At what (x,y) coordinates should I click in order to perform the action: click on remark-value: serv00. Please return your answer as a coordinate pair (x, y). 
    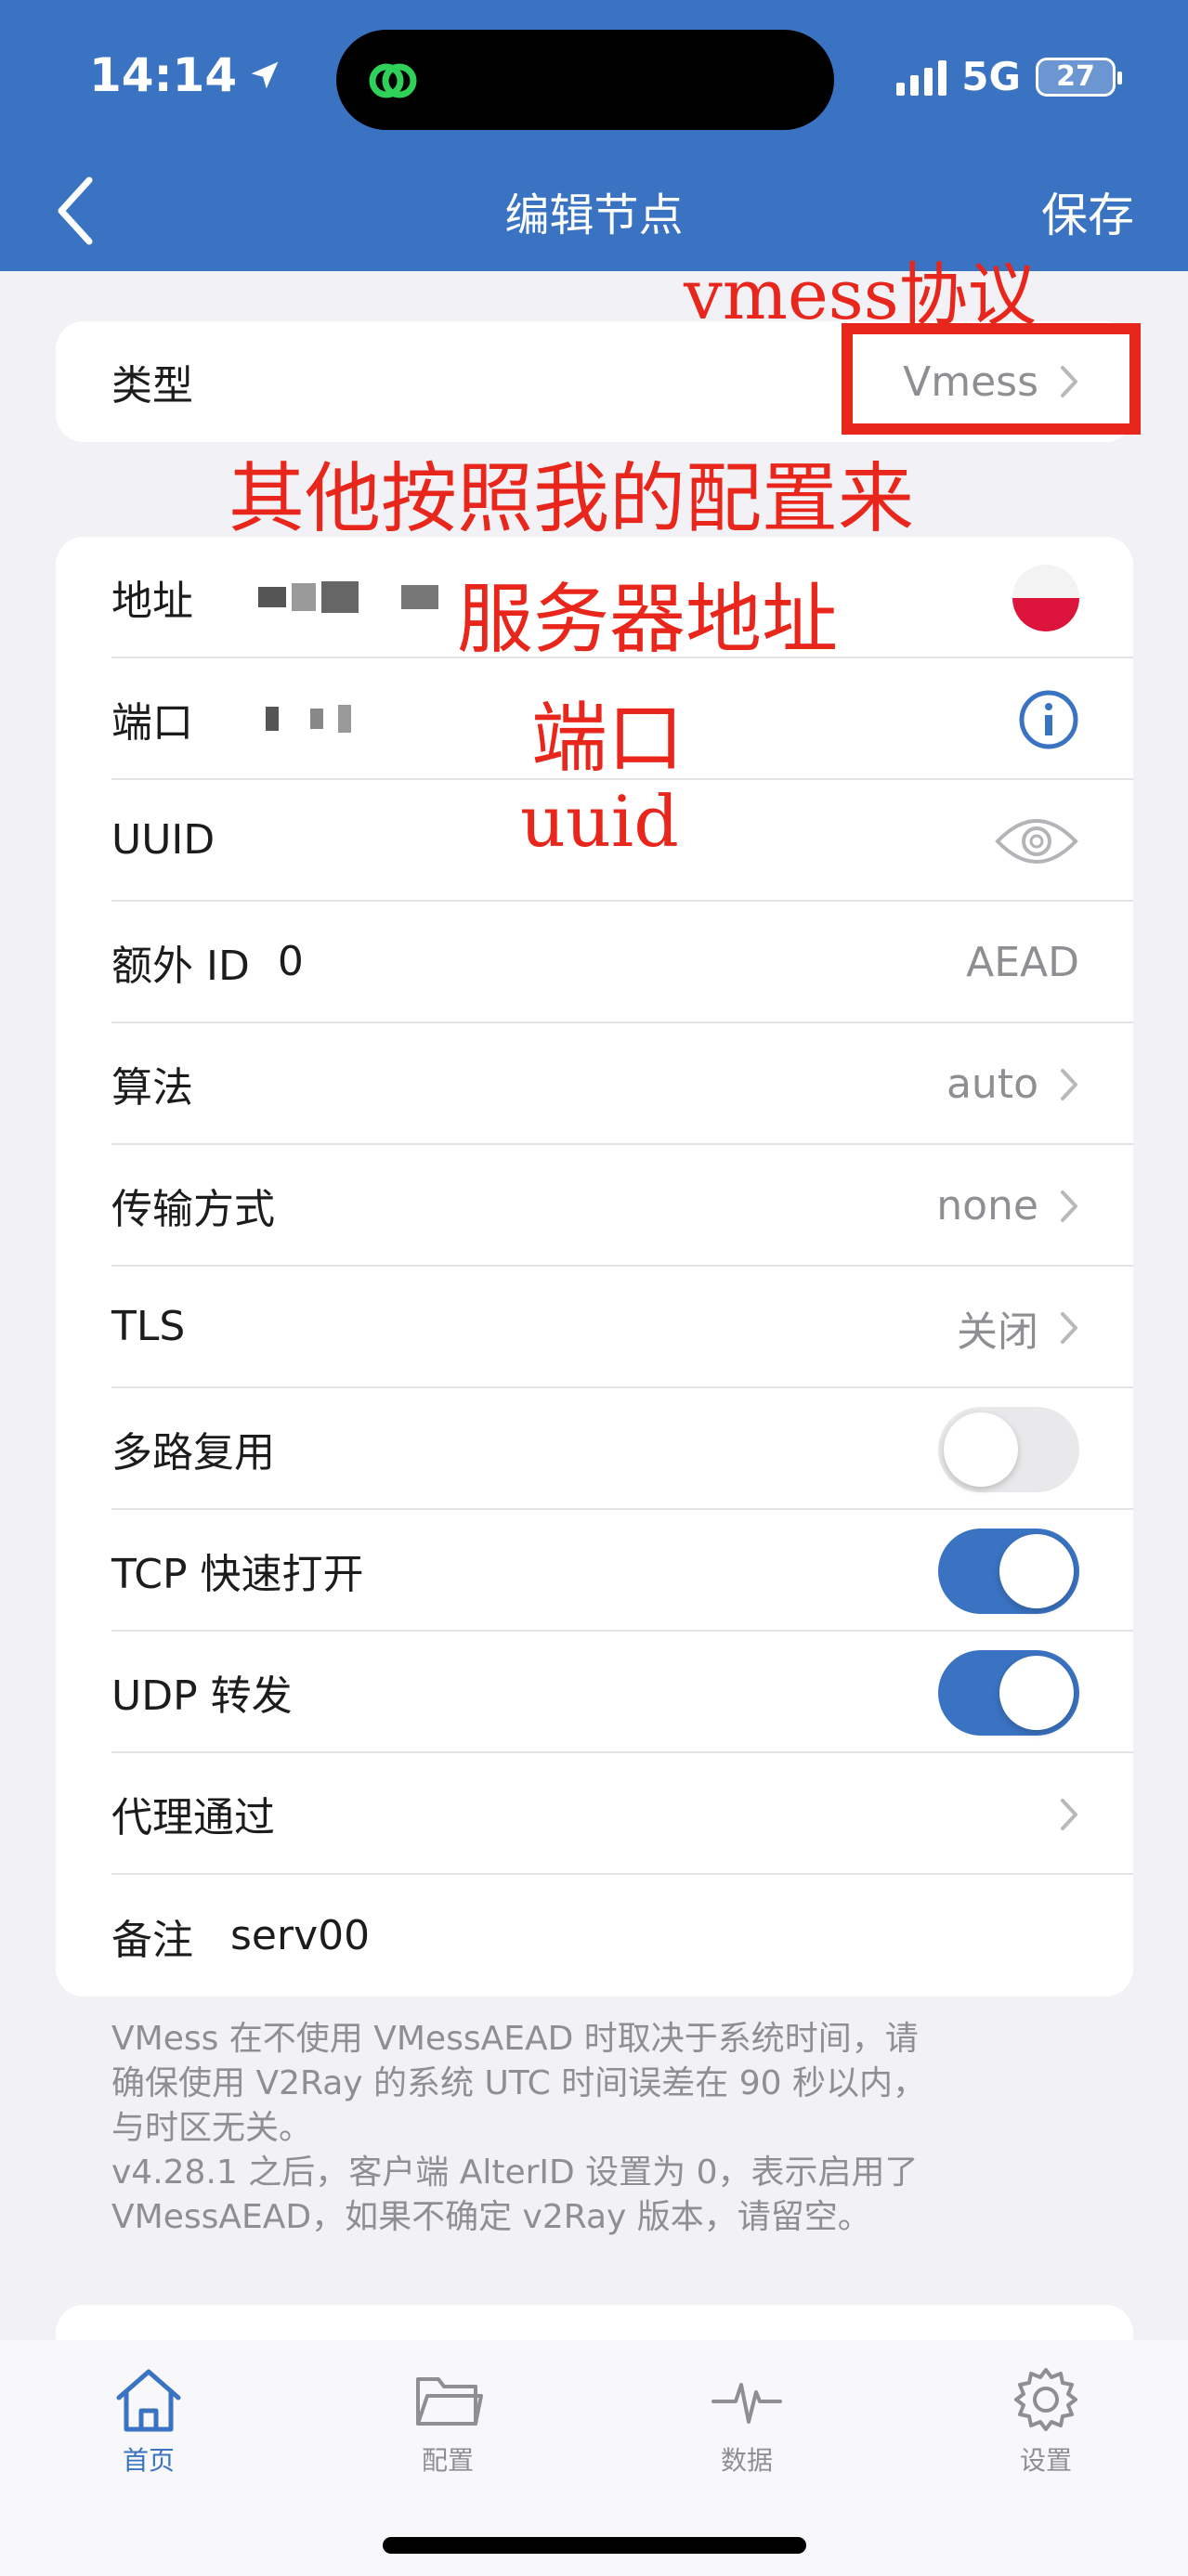
    Looking at the image, I should click on (300, 1935).